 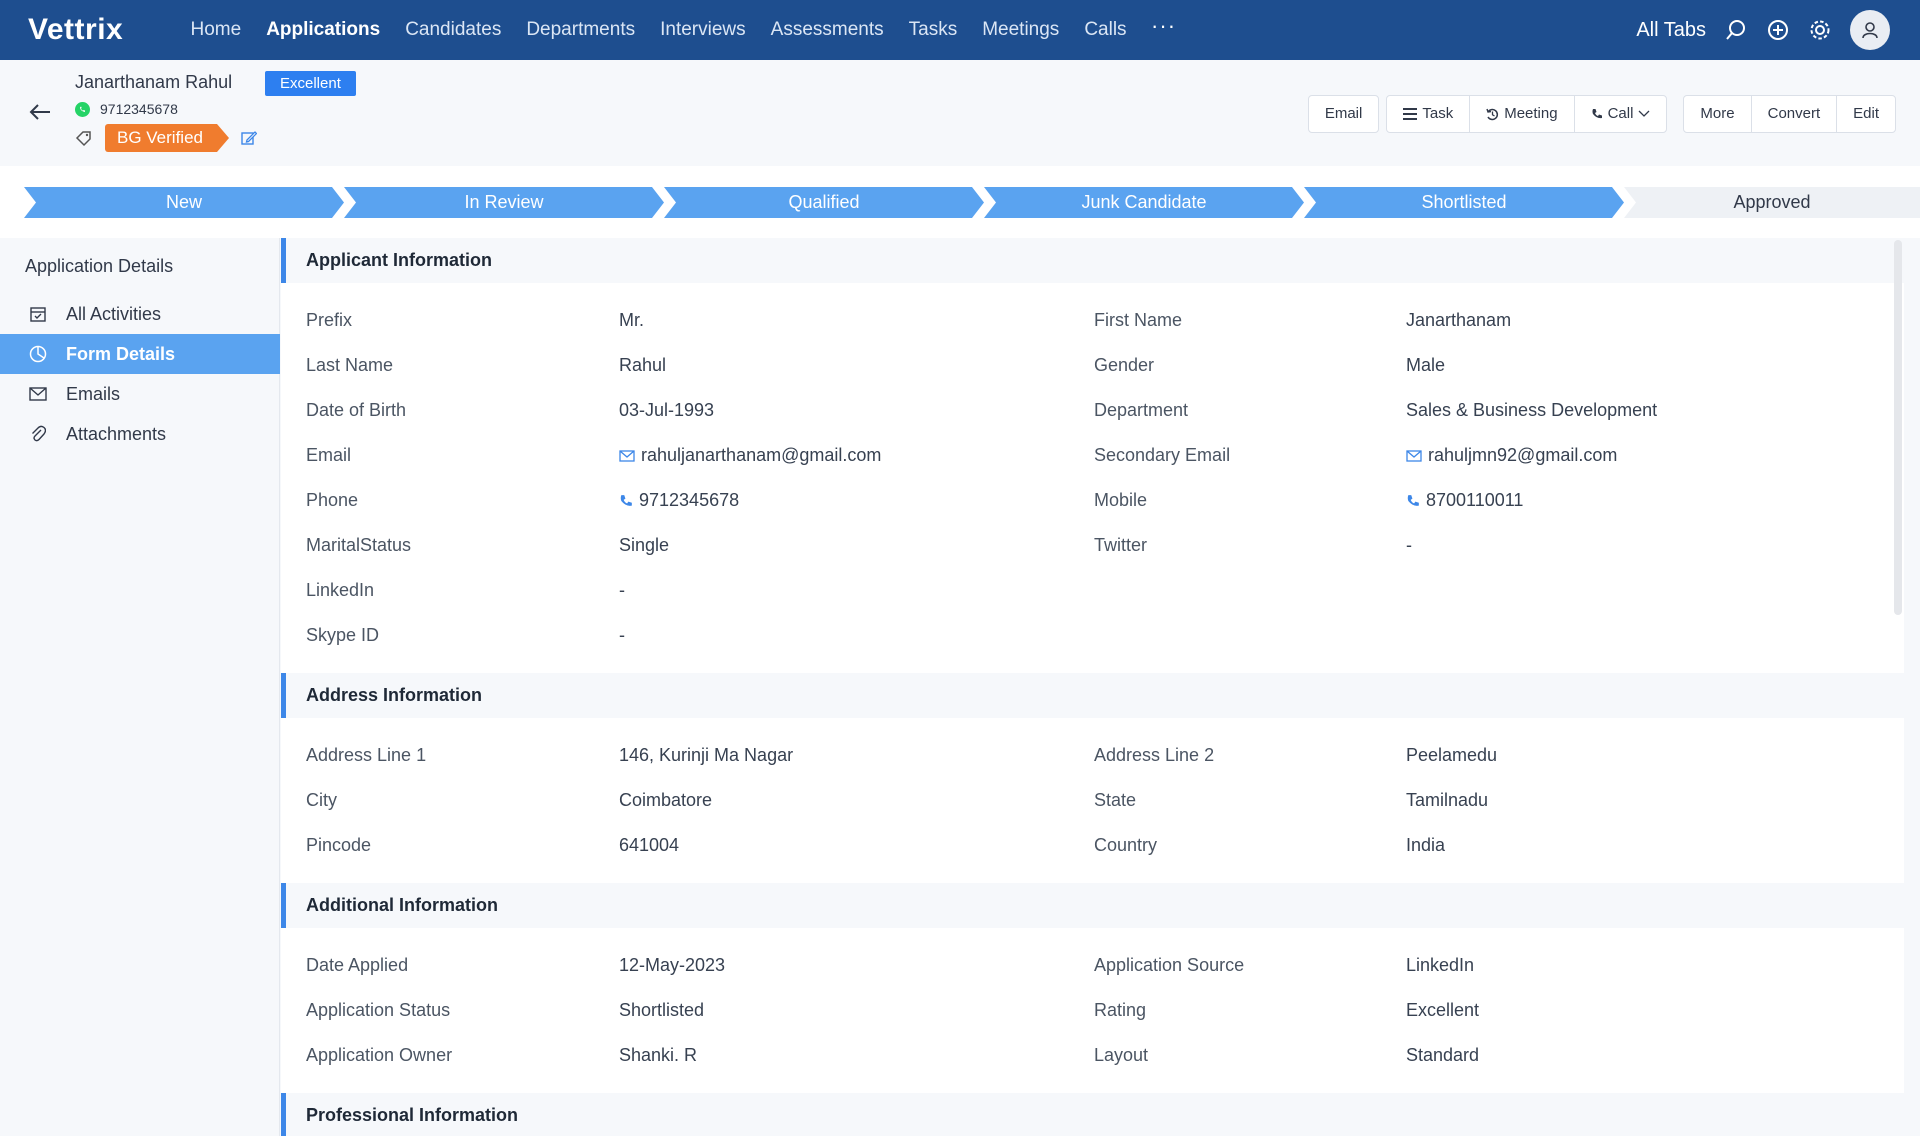 I want to click on nav-item-tasks: Tasks, so click(x=933, y=30).